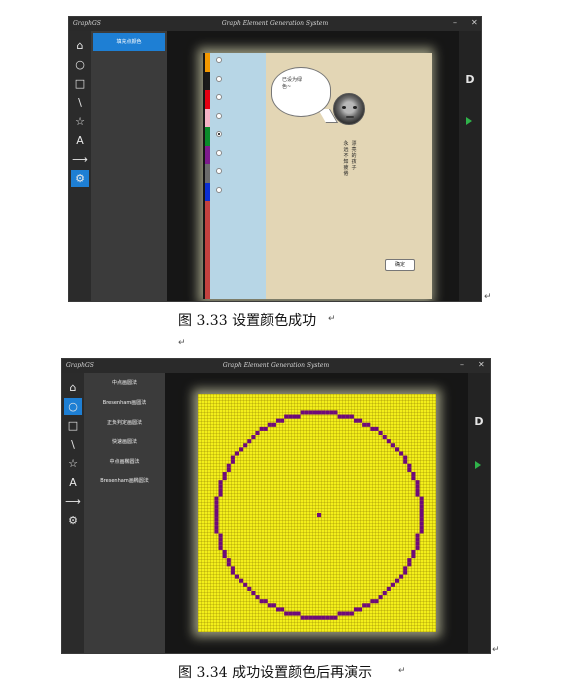 The height and width of the screenshot is (696, 578). Describe the element at coordinates (129, 166) in the screenshot. I see `options-panel: 填充点颜色` at that location.